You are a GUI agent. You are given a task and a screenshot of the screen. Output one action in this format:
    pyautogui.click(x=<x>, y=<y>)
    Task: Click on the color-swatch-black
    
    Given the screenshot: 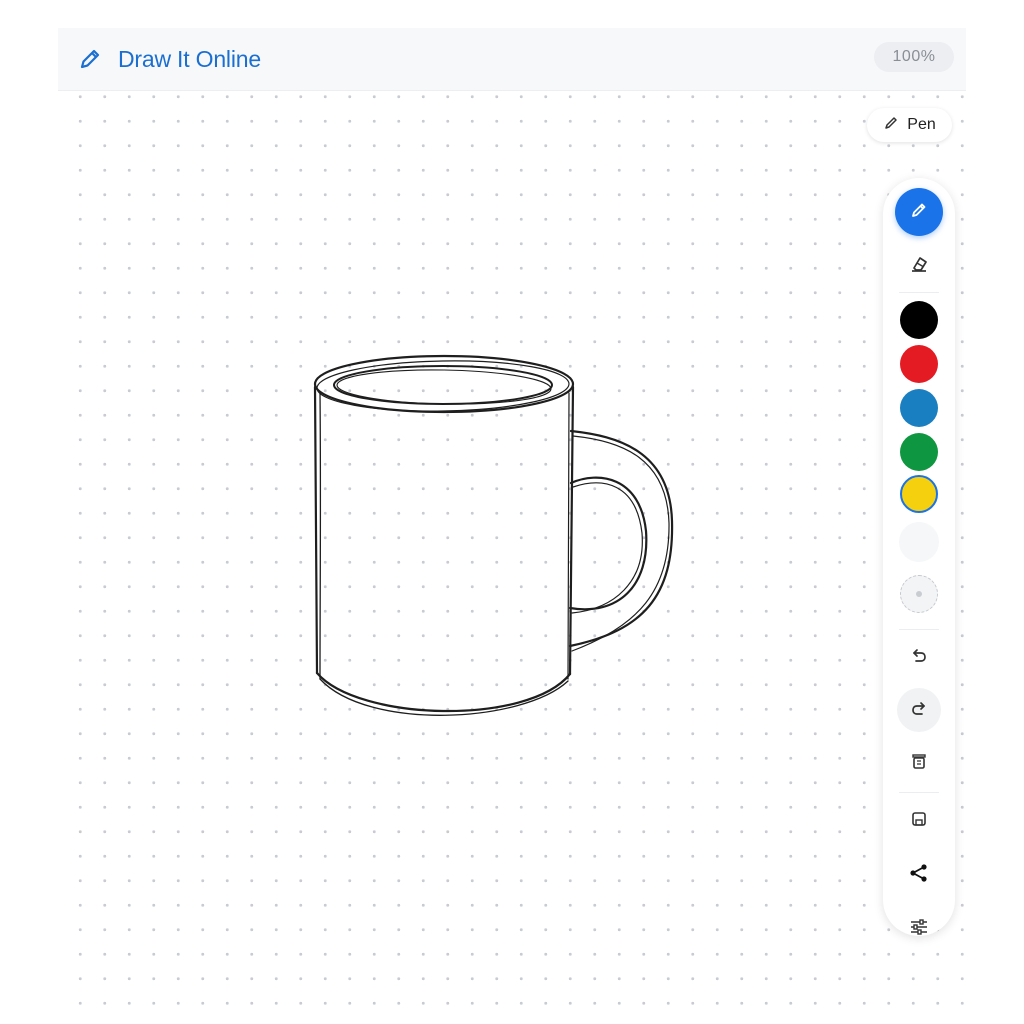 What is the action you would take?
    pyautogui.click(x=919, y=320)
    